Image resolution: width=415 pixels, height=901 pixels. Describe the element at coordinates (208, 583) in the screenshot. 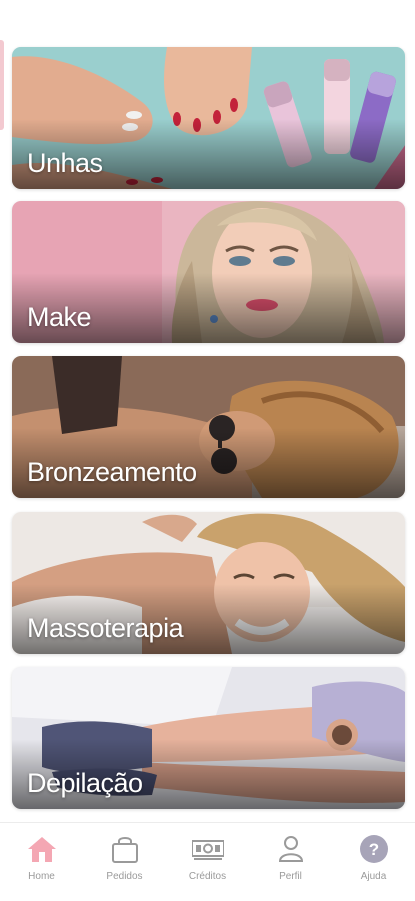

I see `category-card-massoterapia: Massoterapia` at that location.